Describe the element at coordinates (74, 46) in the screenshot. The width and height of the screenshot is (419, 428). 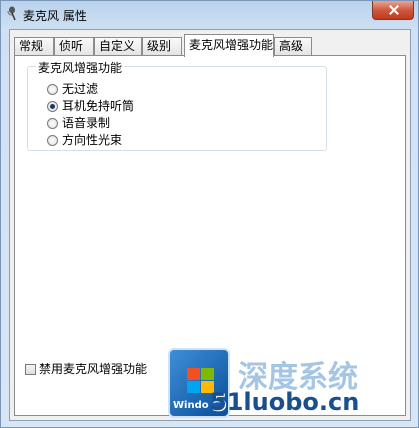
I see `tab-listen: 侦听` at that location.